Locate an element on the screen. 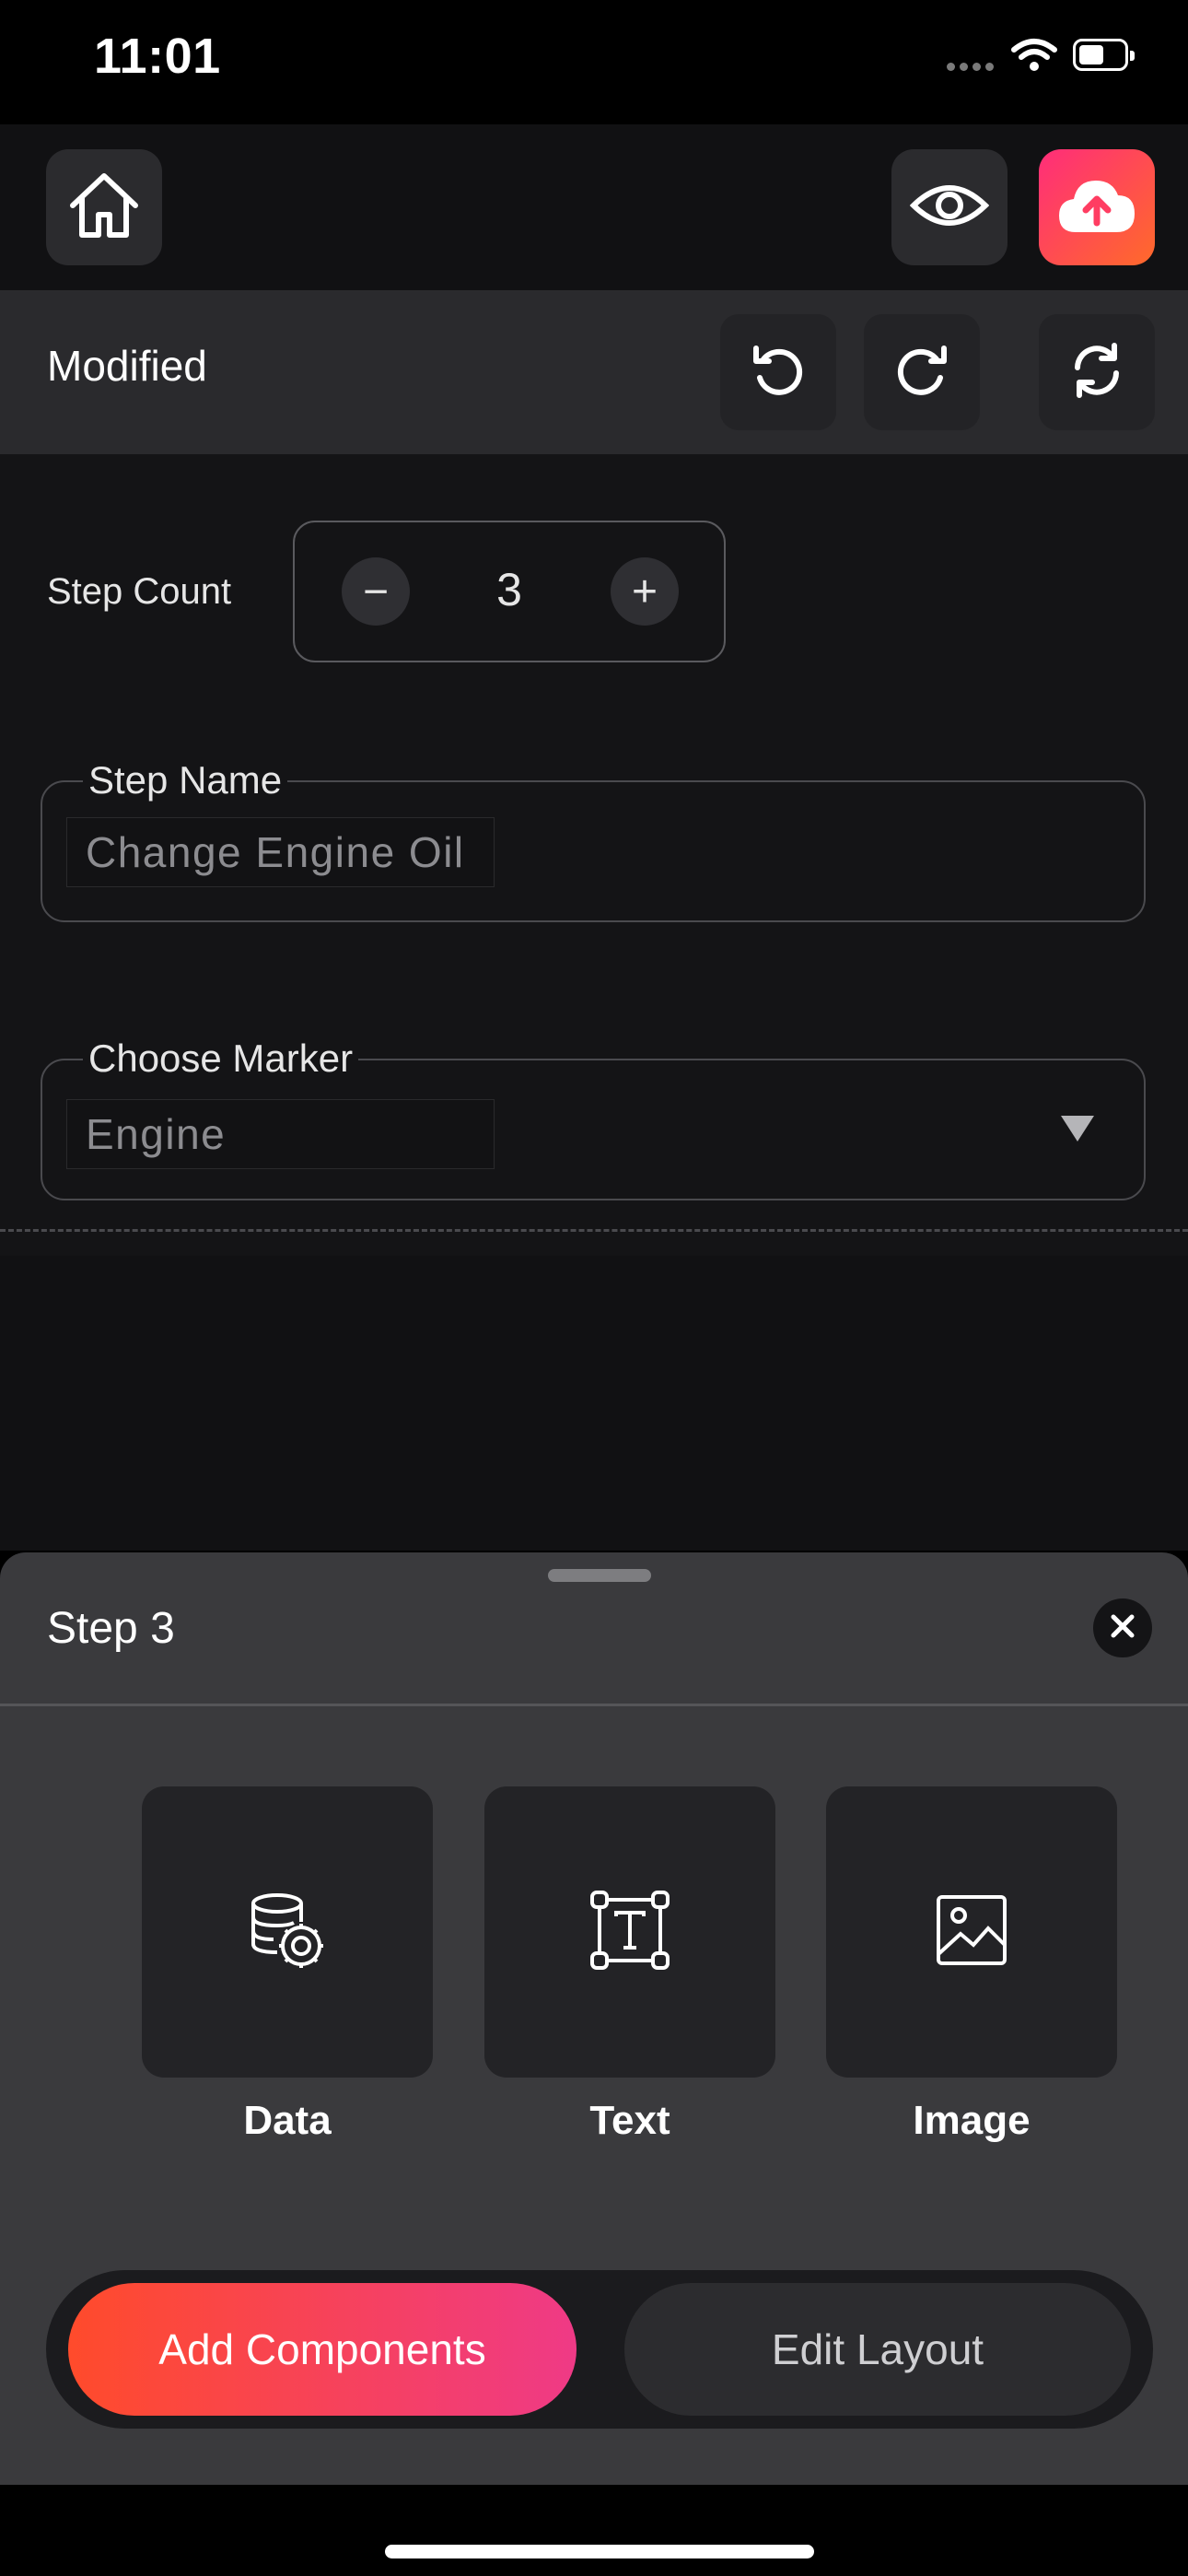 This screenshot has width=1188, height=2576. home-indicator-area is located at coordinates (594, 2530).